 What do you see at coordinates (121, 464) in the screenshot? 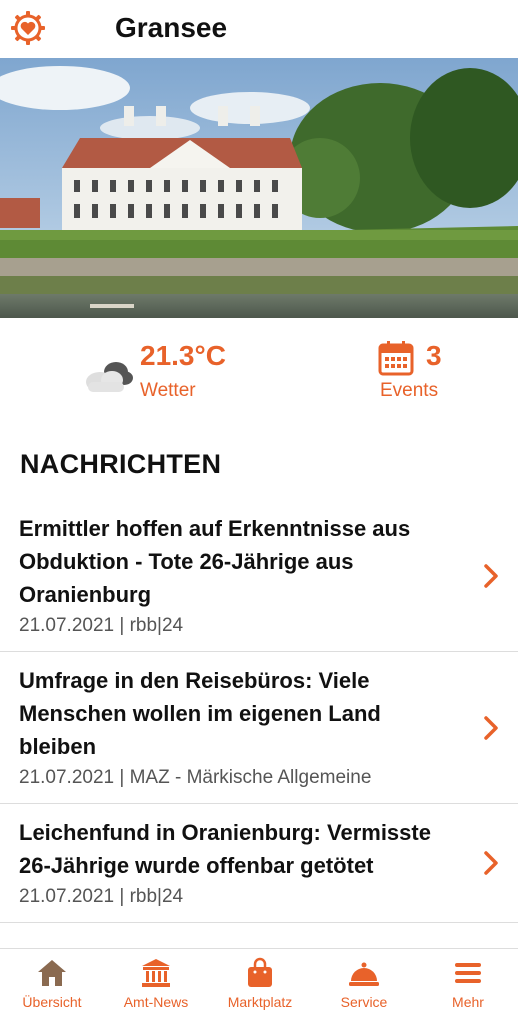
I see `news-section-title: NACHRICHTEN` at bounding box center [121, 464].